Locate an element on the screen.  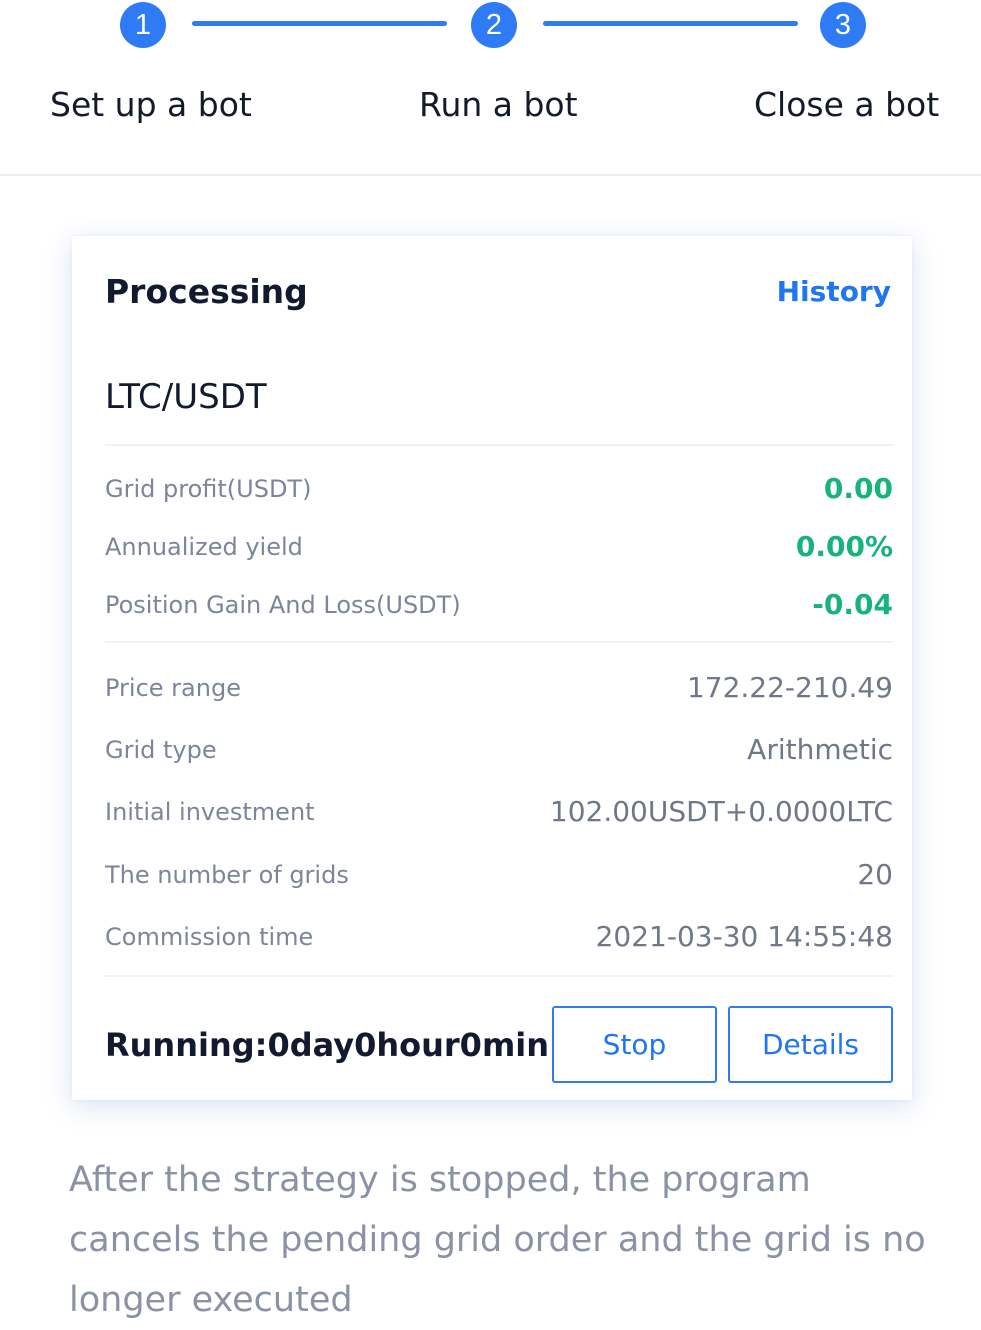
step-1-label: Set up a bot is located at coordinates (151, 104).